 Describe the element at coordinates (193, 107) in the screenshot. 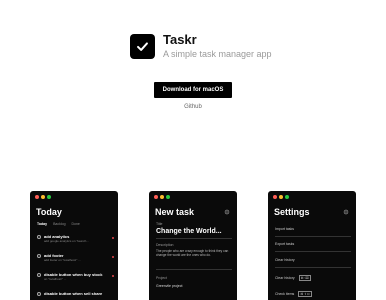

I see `github-link: Github` at that location.